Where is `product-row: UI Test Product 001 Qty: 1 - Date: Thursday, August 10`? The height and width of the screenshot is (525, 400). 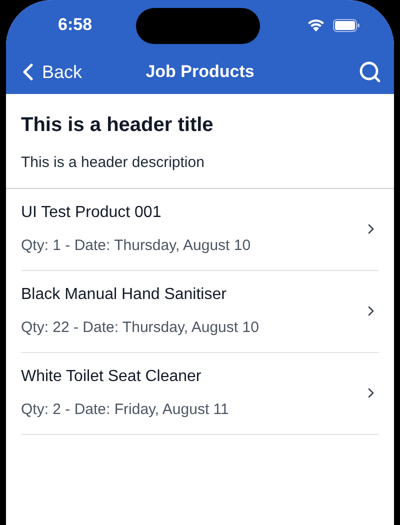
product-row: UI Test Product 001 Qty: 1 - Date: Thursday, August 10 is located at coordinates (200, 229).